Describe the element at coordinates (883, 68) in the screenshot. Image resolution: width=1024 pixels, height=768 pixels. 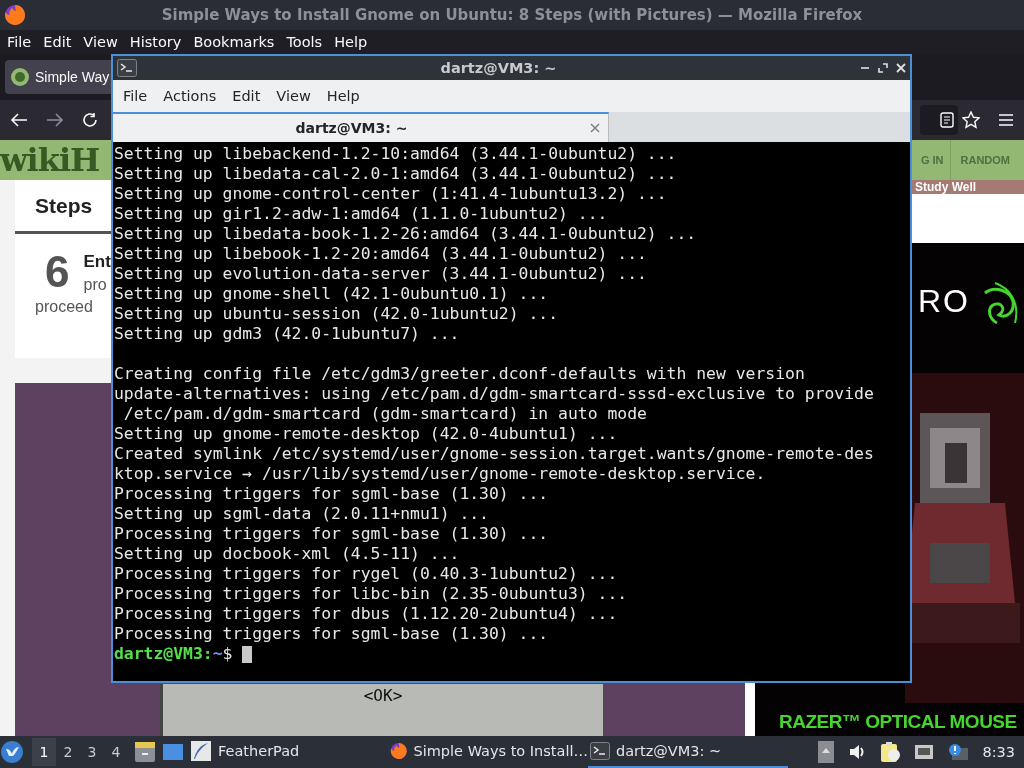
I see `maximize-icon` at that location.